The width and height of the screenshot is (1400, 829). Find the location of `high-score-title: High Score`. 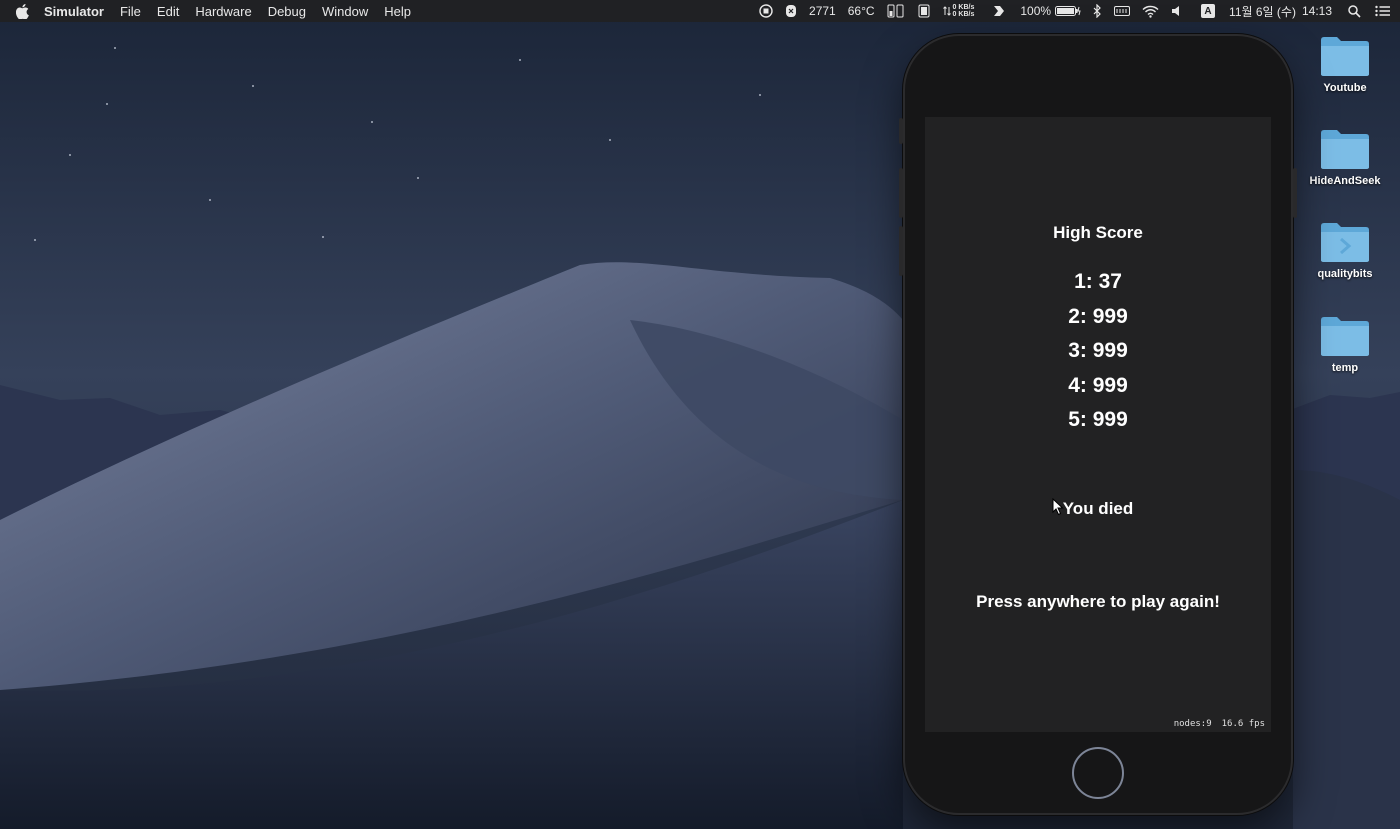

high-score-title: High Score is located at coordinates (1098, 232).